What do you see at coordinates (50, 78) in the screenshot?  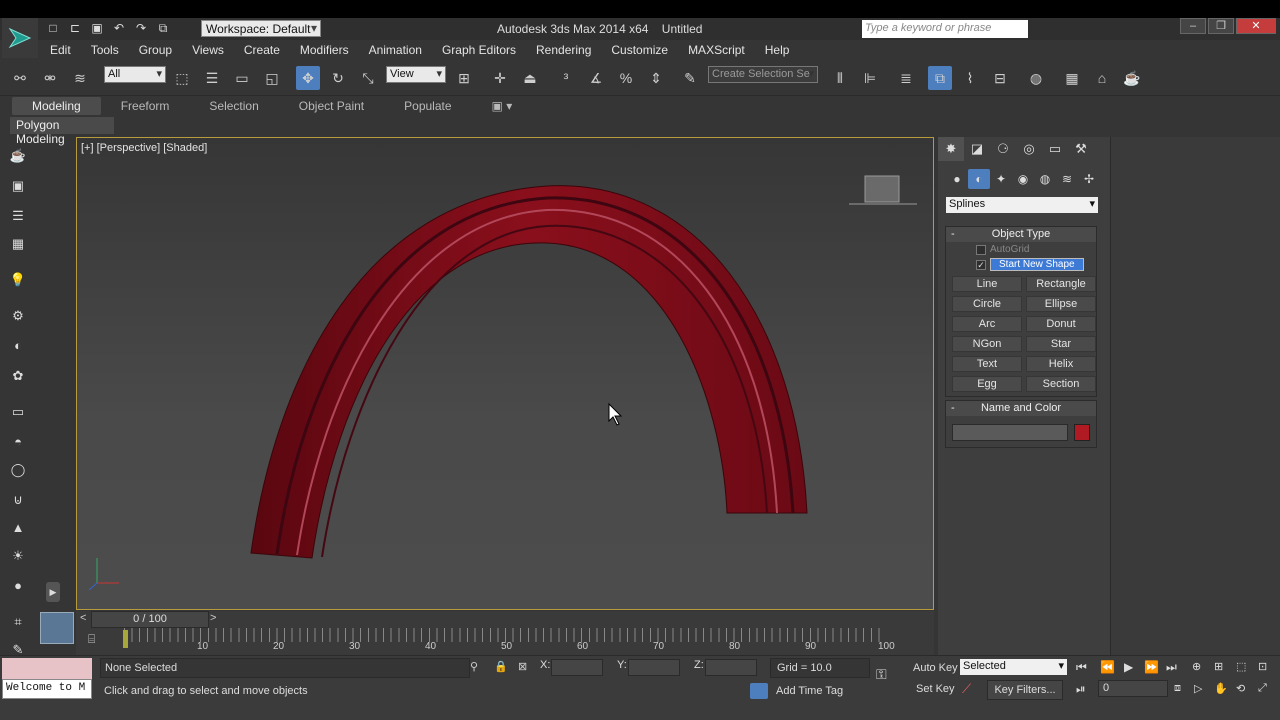 I see `unlink-icon: ⚮` at bounding box center [50, 78].